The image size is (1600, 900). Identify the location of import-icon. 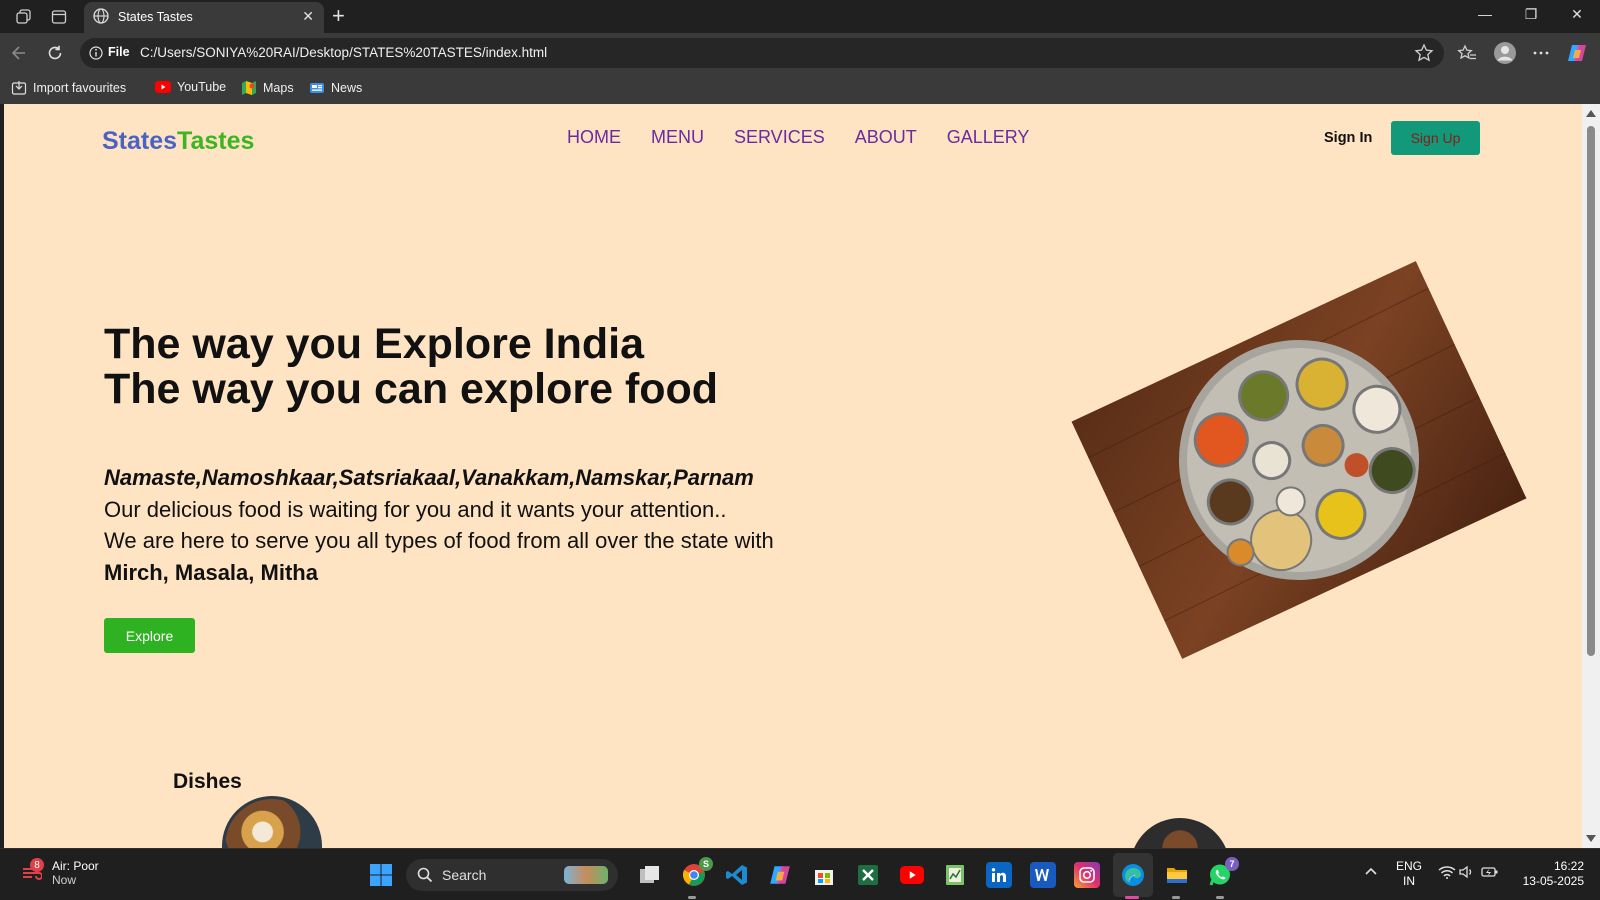
(19, 88).